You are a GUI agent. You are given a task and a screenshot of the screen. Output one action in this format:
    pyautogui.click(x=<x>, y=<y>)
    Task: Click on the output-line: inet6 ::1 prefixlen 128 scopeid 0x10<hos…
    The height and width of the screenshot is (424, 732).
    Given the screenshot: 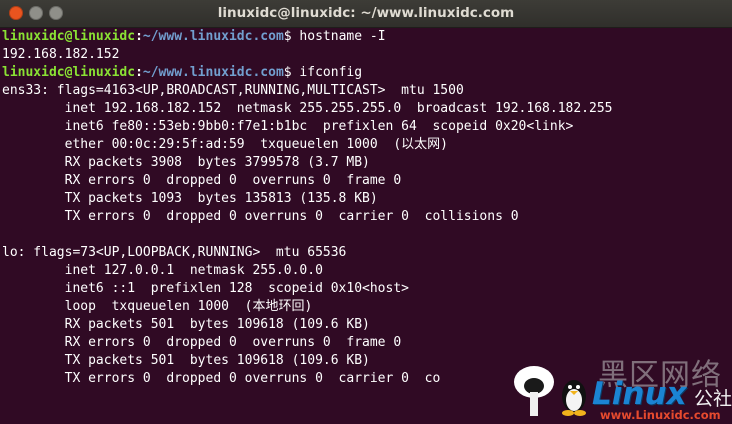 What is the action you would take?
    pyautogui.click(x=205, y=288)
    